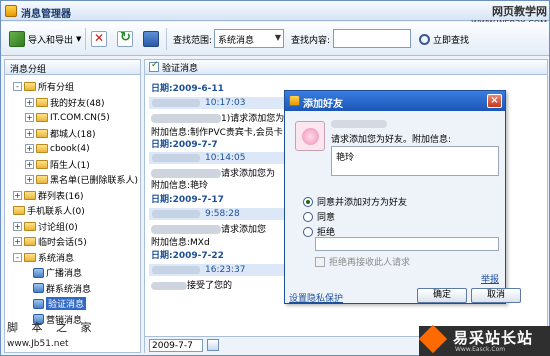  I want to click on block-future-requests-checkbox: 拒绝再接收此人请求, so click(362, 261).